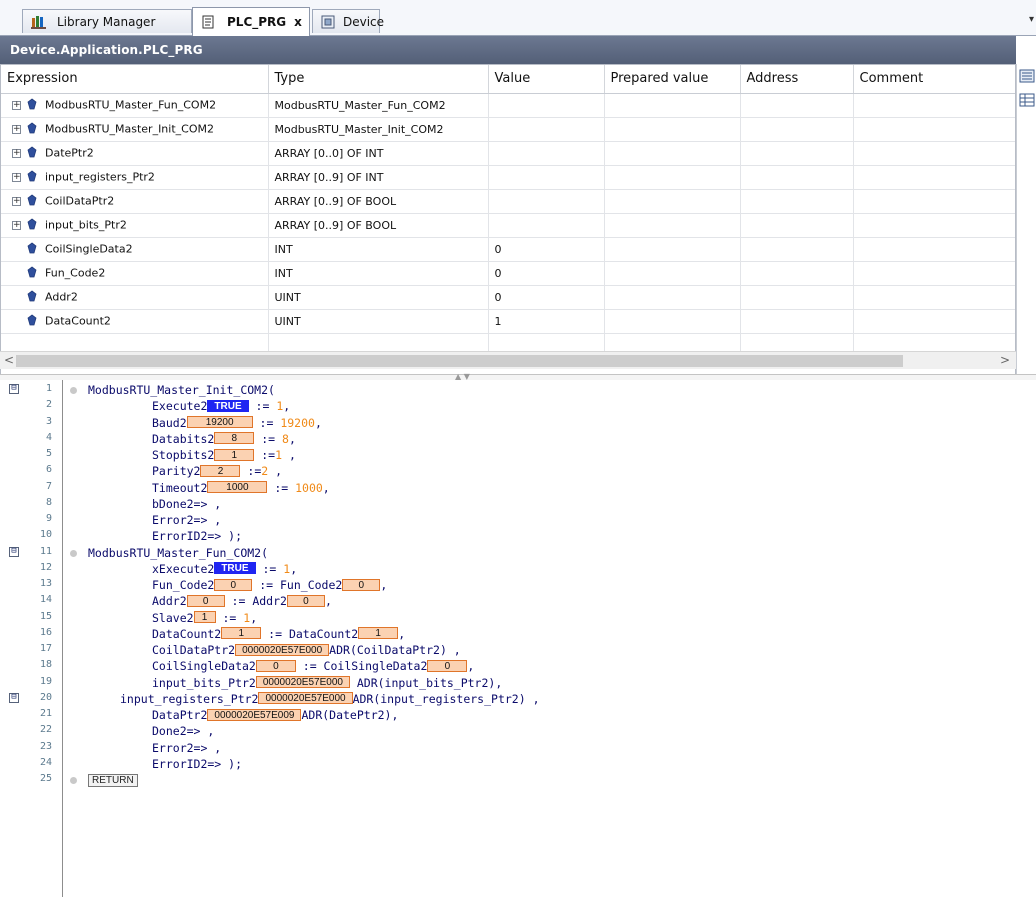 The width and height of the screenshot is (1036, 897). What do you see at coordinates (298, 22) in the screenshot?
I see `close-tab-icon: x` at bounding box center [298, 22].